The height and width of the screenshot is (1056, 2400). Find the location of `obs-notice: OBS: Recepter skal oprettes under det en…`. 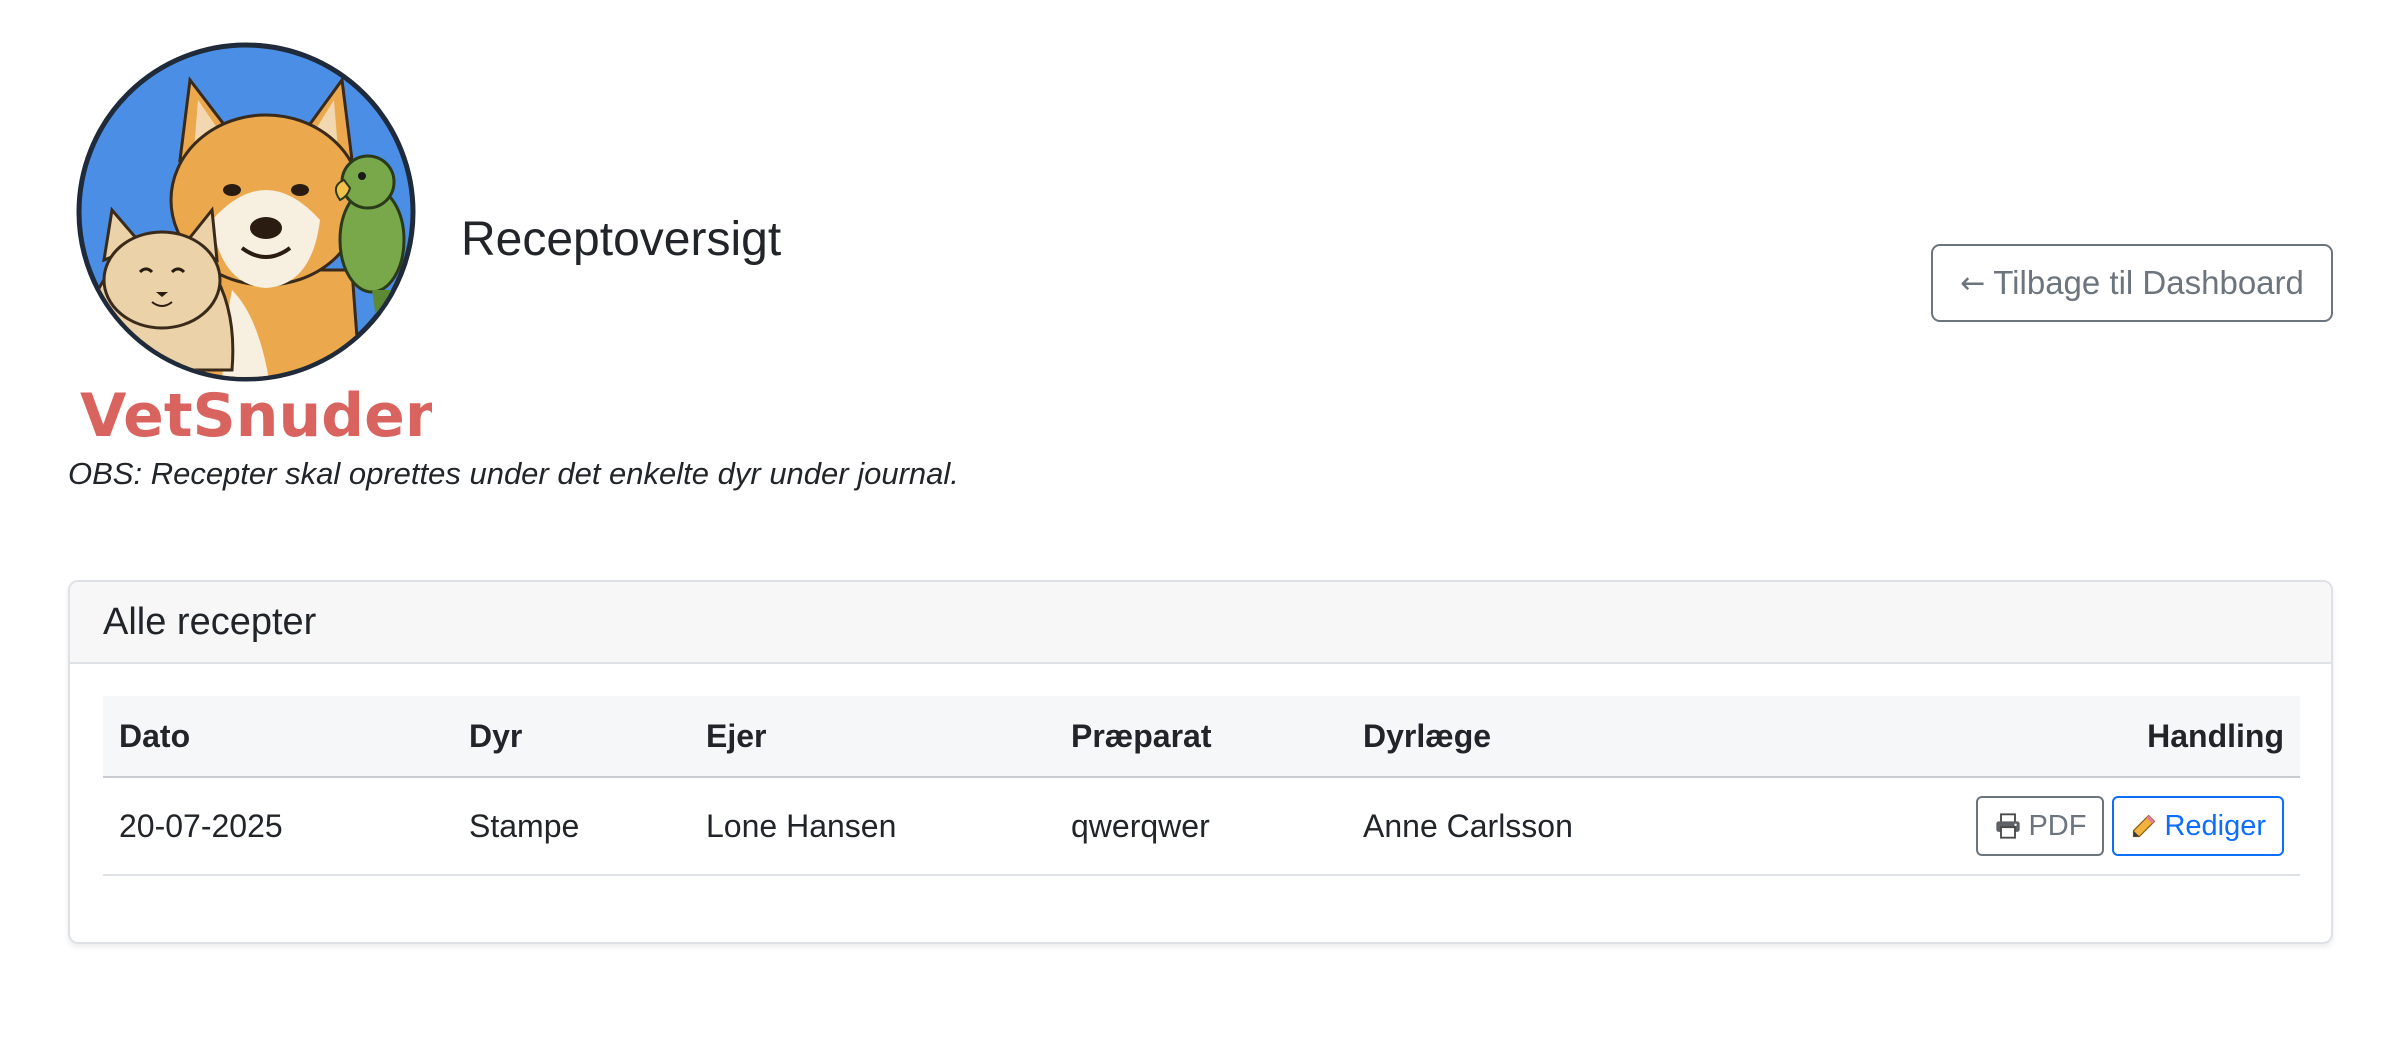

obs-notice: OBS: Recepter skal oprettes under det en… is located at coordinates (513, 473).